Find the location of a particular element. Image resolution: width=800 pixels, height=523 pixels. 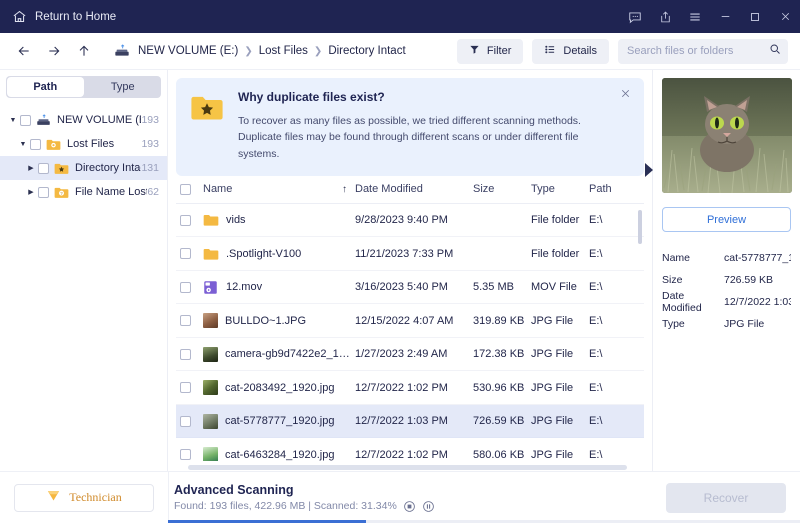

maximize-icon is located at coordinates (755, 16).